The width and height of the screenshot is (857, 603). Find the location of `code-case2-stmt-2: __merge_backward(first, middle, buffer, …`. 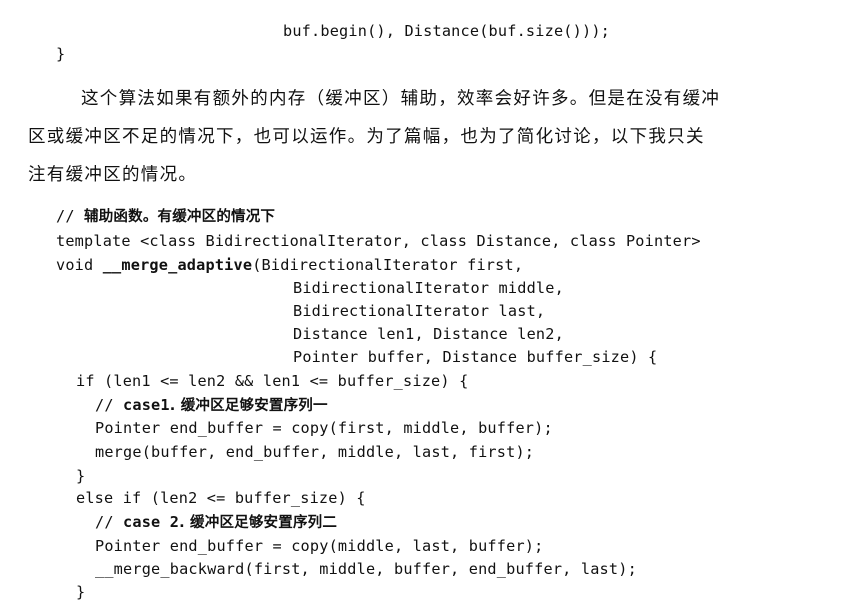

code-case2-stmt-2: __merge_backward(first, middle, buffer, … is located at coordinates (366, 569).